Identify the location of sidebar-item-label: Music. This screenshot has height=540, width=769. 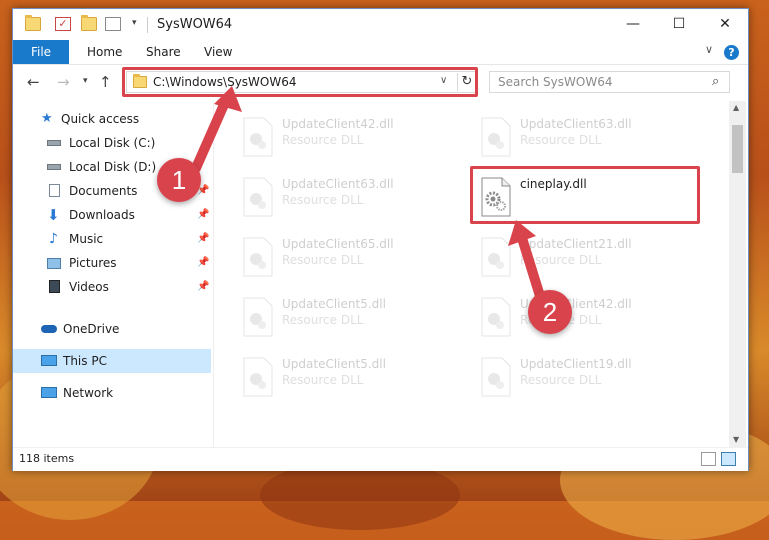
(86, 239).